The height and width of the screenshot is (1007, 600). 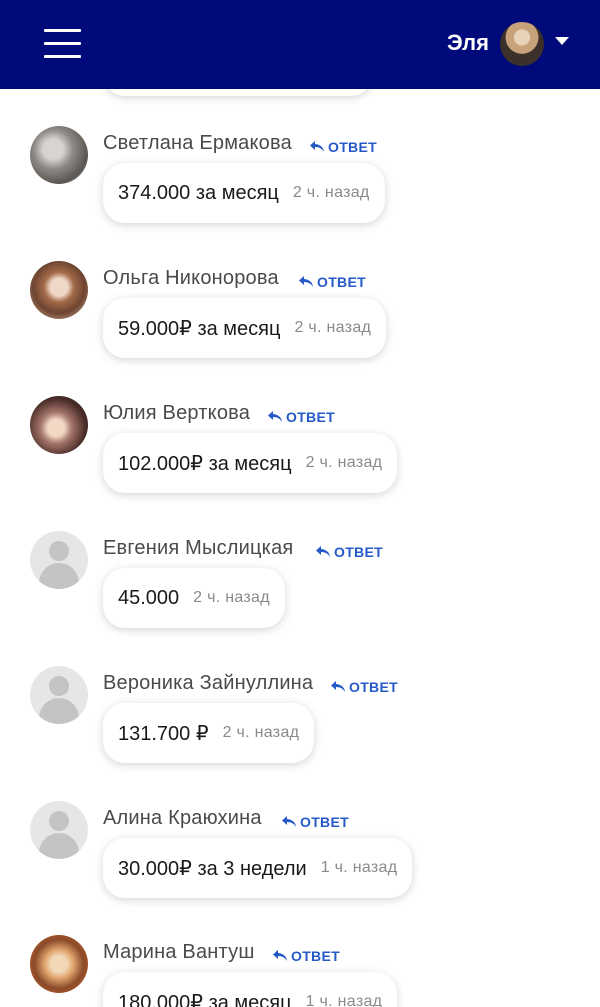 I want to click on comment-text: 102.000₽ за месяц, so click(x=205, y=463).